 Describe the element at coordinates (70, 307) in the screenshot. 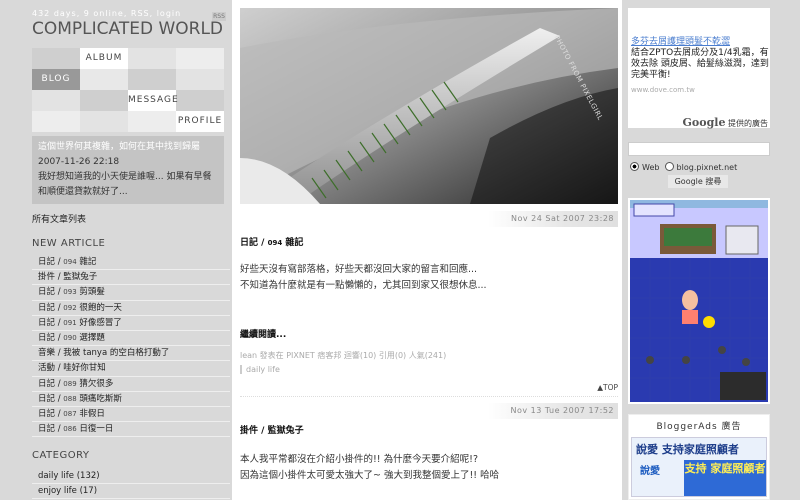

I see `article-number: 092` at that location.